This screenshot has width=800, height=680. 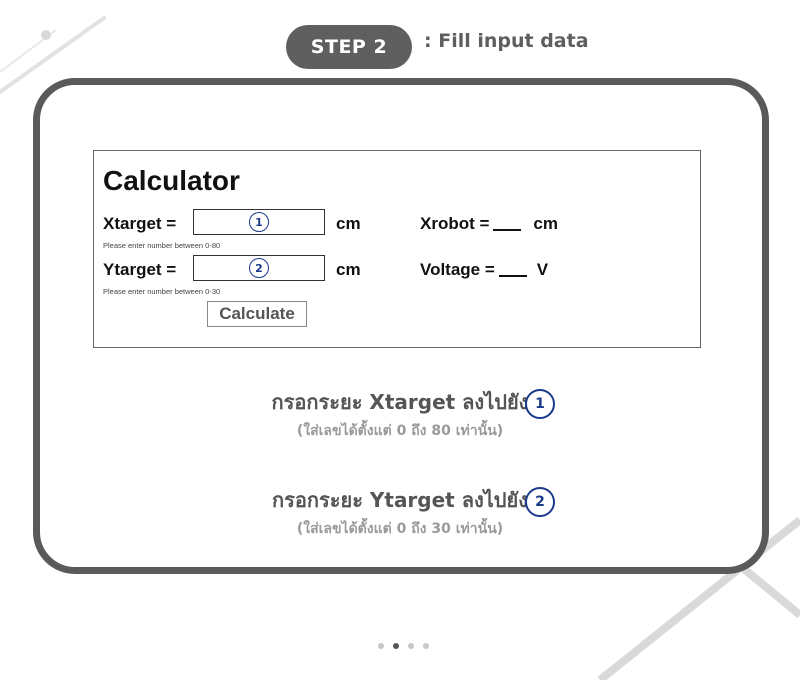 I want to click on xtarget-hint: Please enter number between 0-80, so click(x=162, y=245).